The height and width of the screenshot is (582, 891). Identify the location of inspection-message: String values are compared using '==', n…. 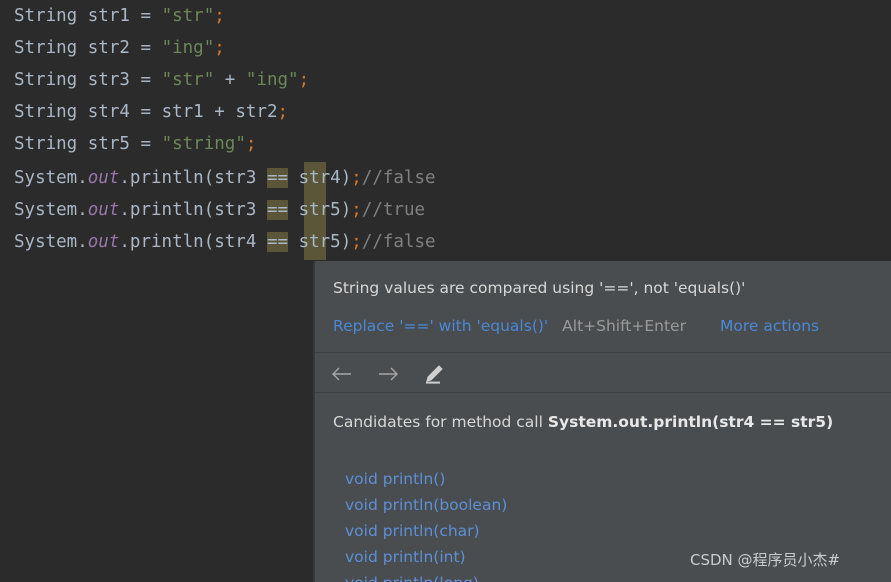
(539, 288).